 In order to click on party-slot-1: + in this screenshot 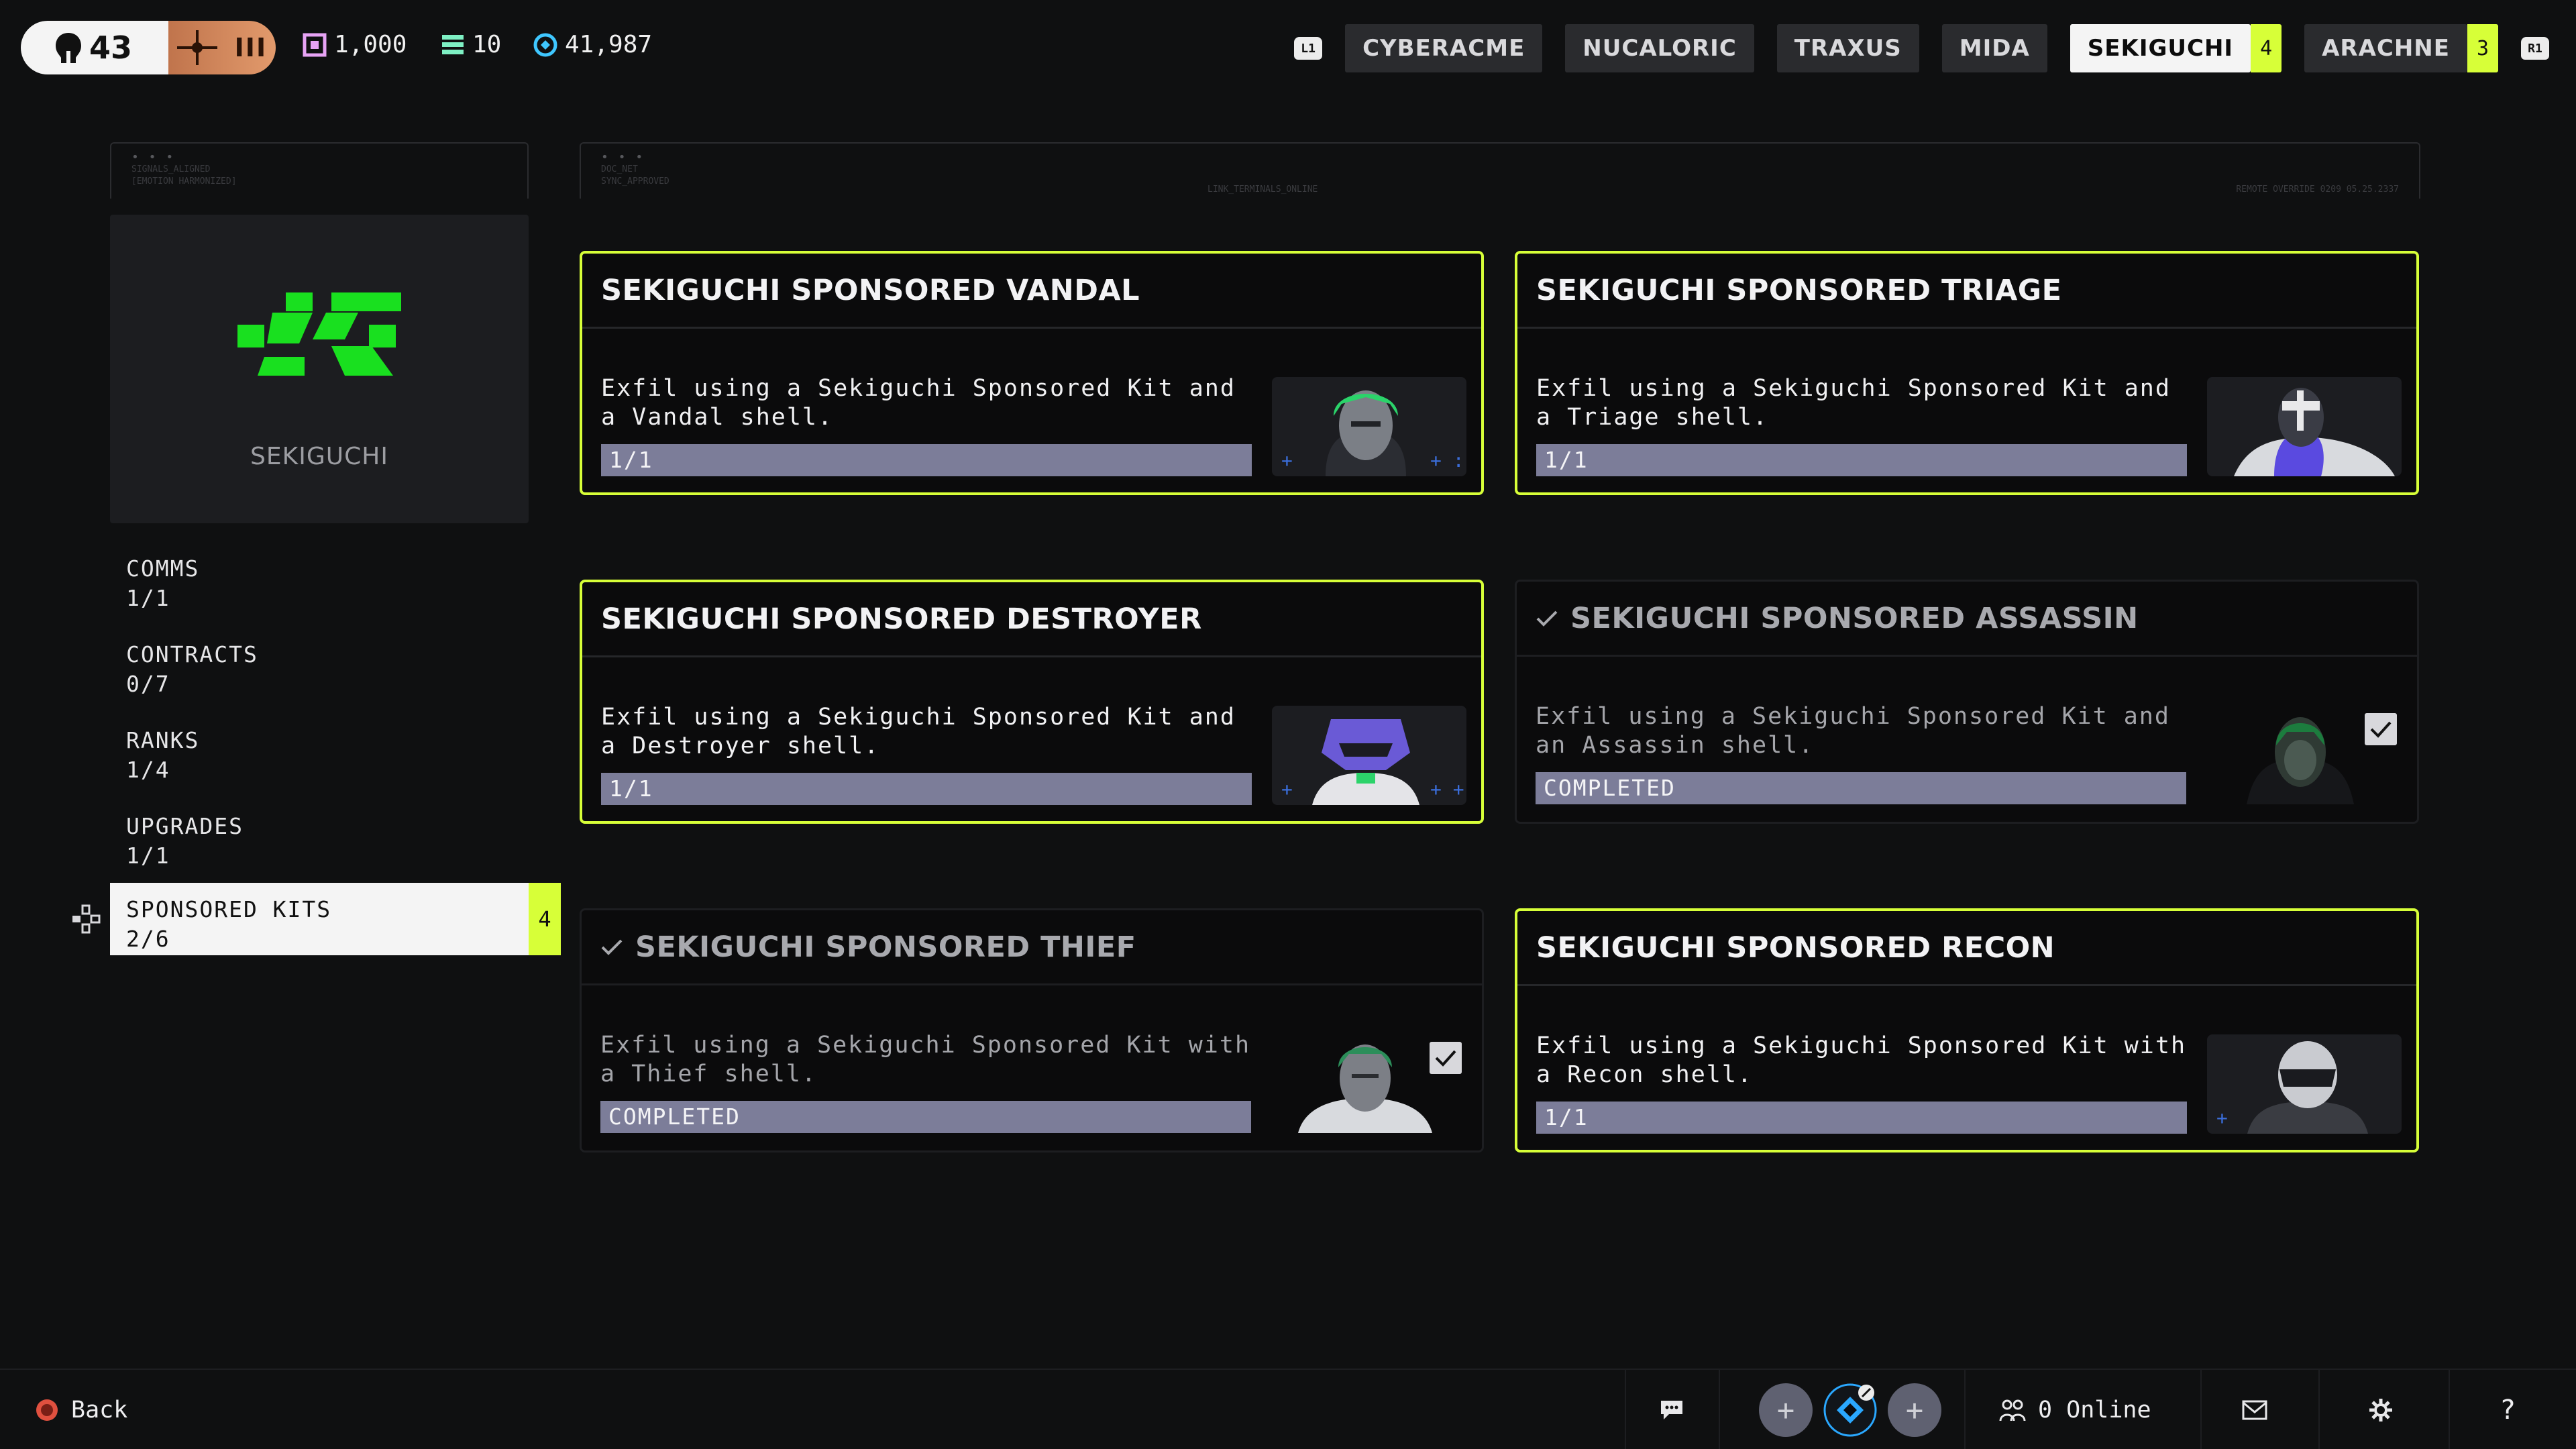, I will do `click(1786, 1409)`.